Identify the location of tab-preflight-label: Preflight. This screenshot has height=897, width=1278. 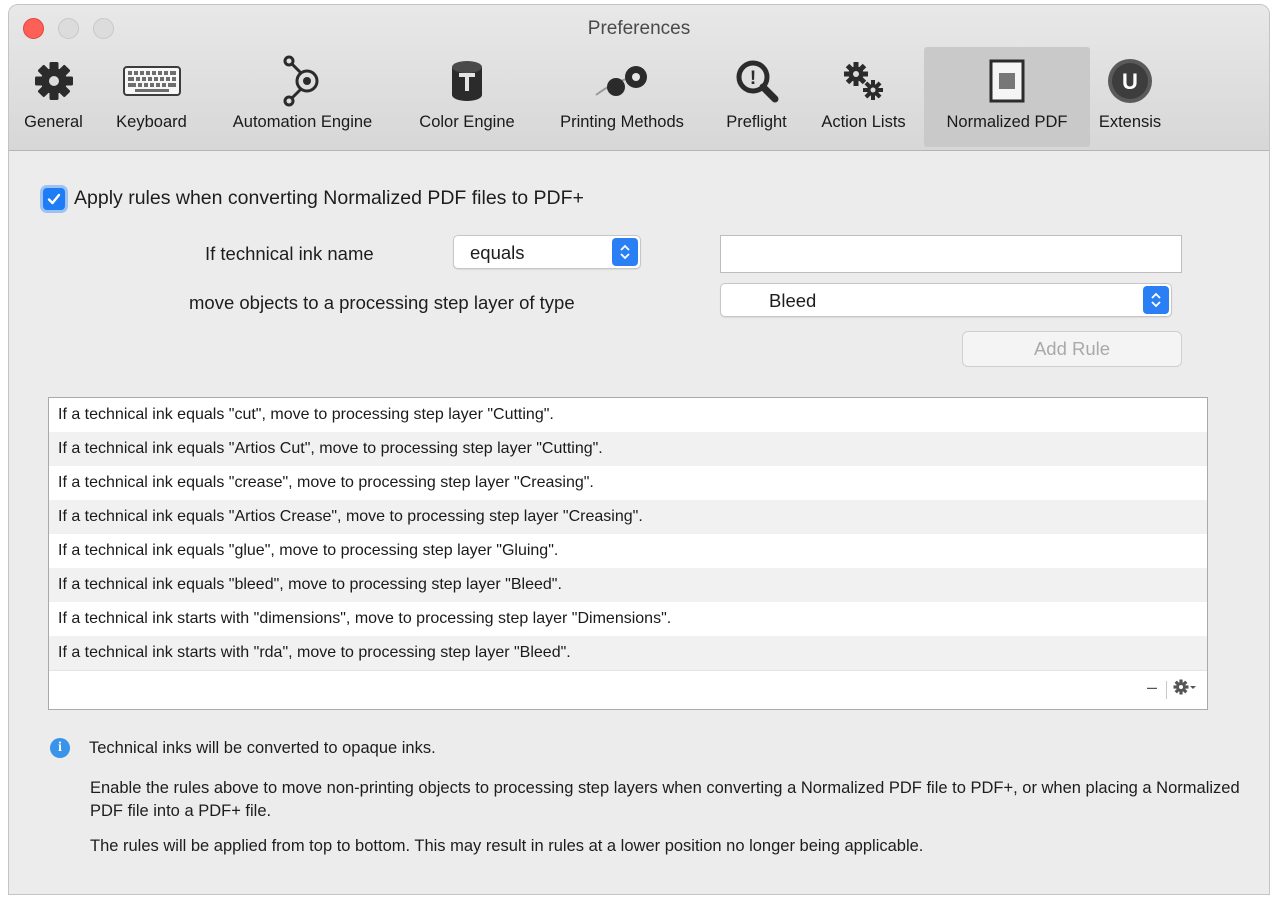
(756, 122).